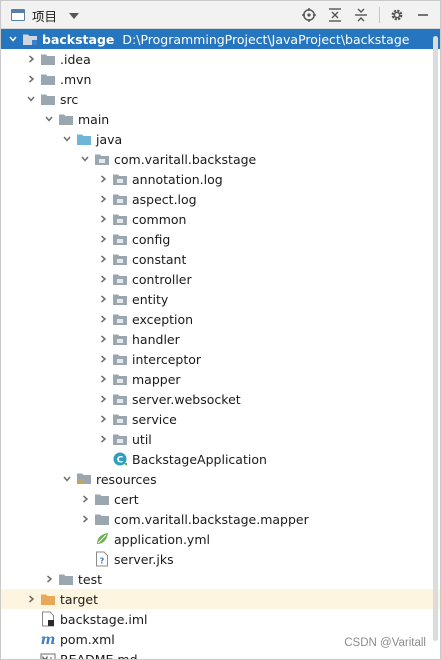  I want to click on tree-node-label: resources, so click(126, 479).